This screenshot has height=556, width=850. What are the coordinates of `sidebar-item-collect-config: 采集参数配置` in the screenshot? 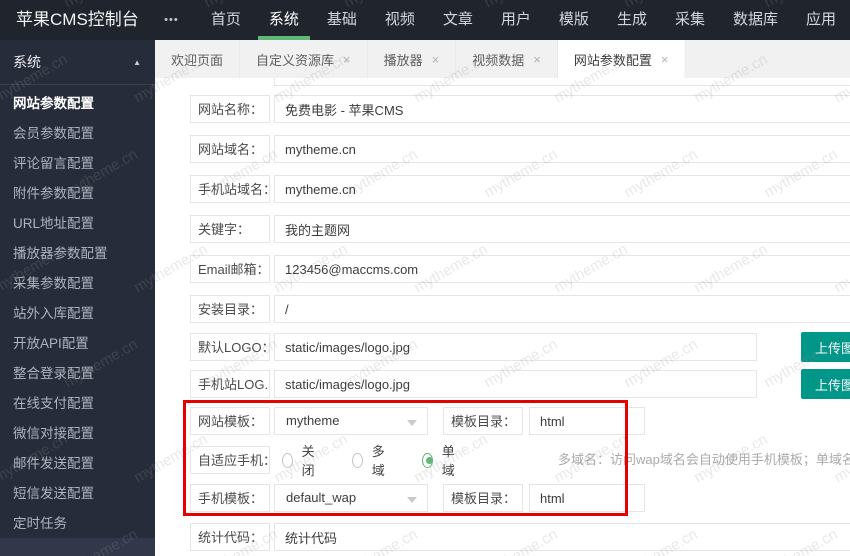 It's located at (77, 284).